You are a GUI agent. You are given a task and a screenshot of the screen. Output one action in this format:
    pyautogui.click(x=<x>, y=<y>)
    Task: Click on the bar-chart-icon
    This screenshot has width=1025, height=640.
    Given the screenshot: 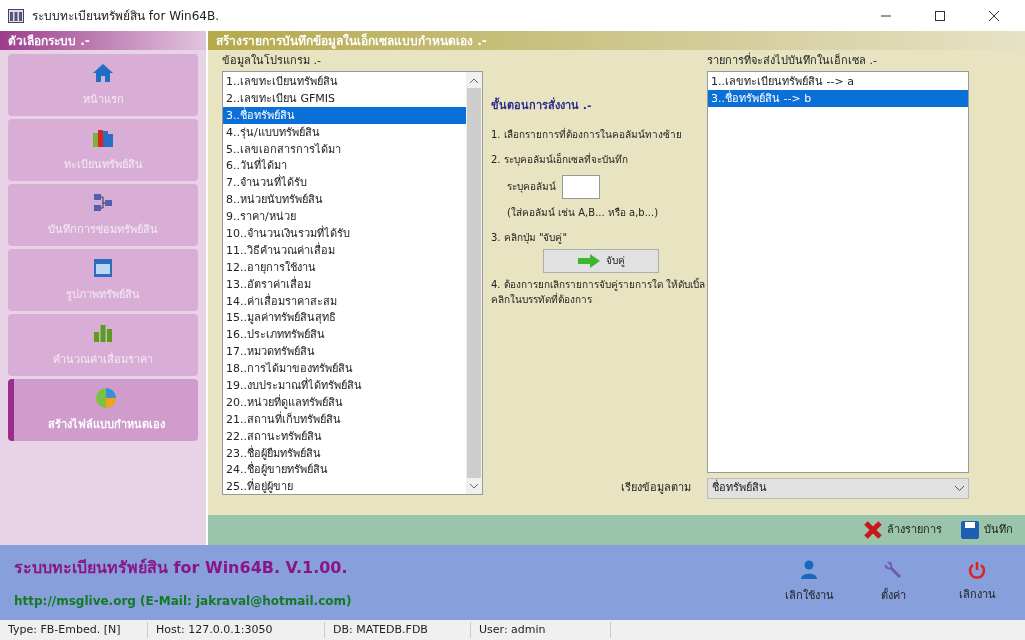 What is the action you would take?
    pyautogui.click(x=103, y=332)
    